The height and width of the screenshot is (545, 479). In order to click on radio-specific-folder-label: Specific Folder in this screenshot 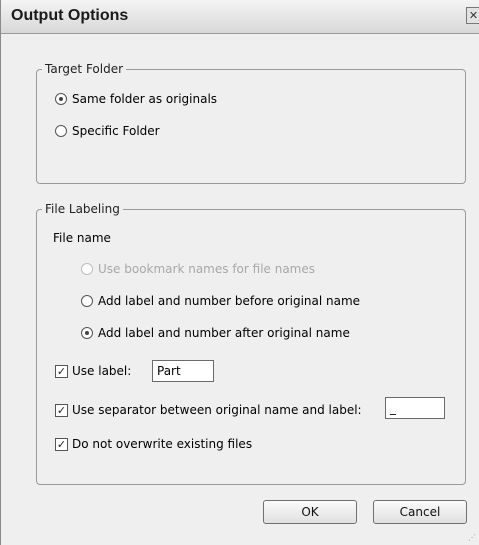, I will do `click(116, 131)`.